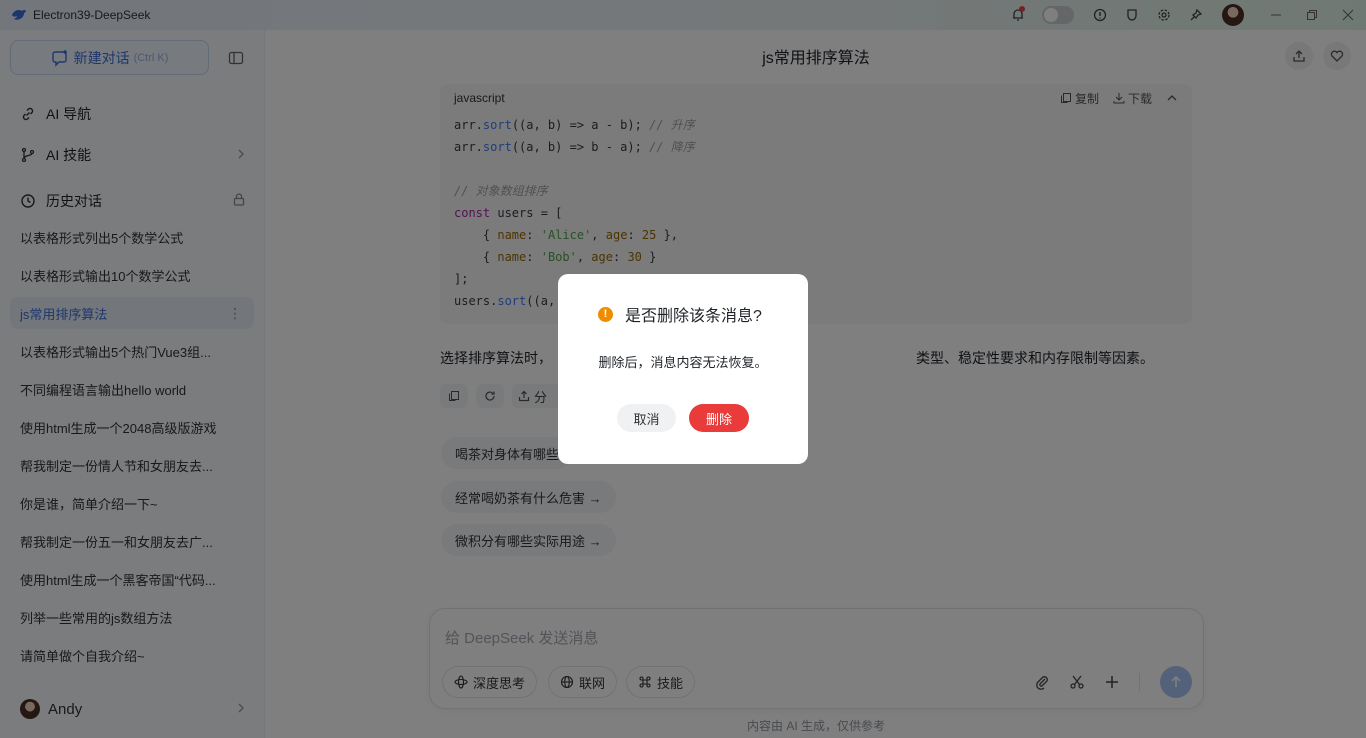 The image size is (1366, 738). What do you see at coordinates (605, 314) in the screenshot?
I see `warning-icon: !` at bounding box center [605, 314].